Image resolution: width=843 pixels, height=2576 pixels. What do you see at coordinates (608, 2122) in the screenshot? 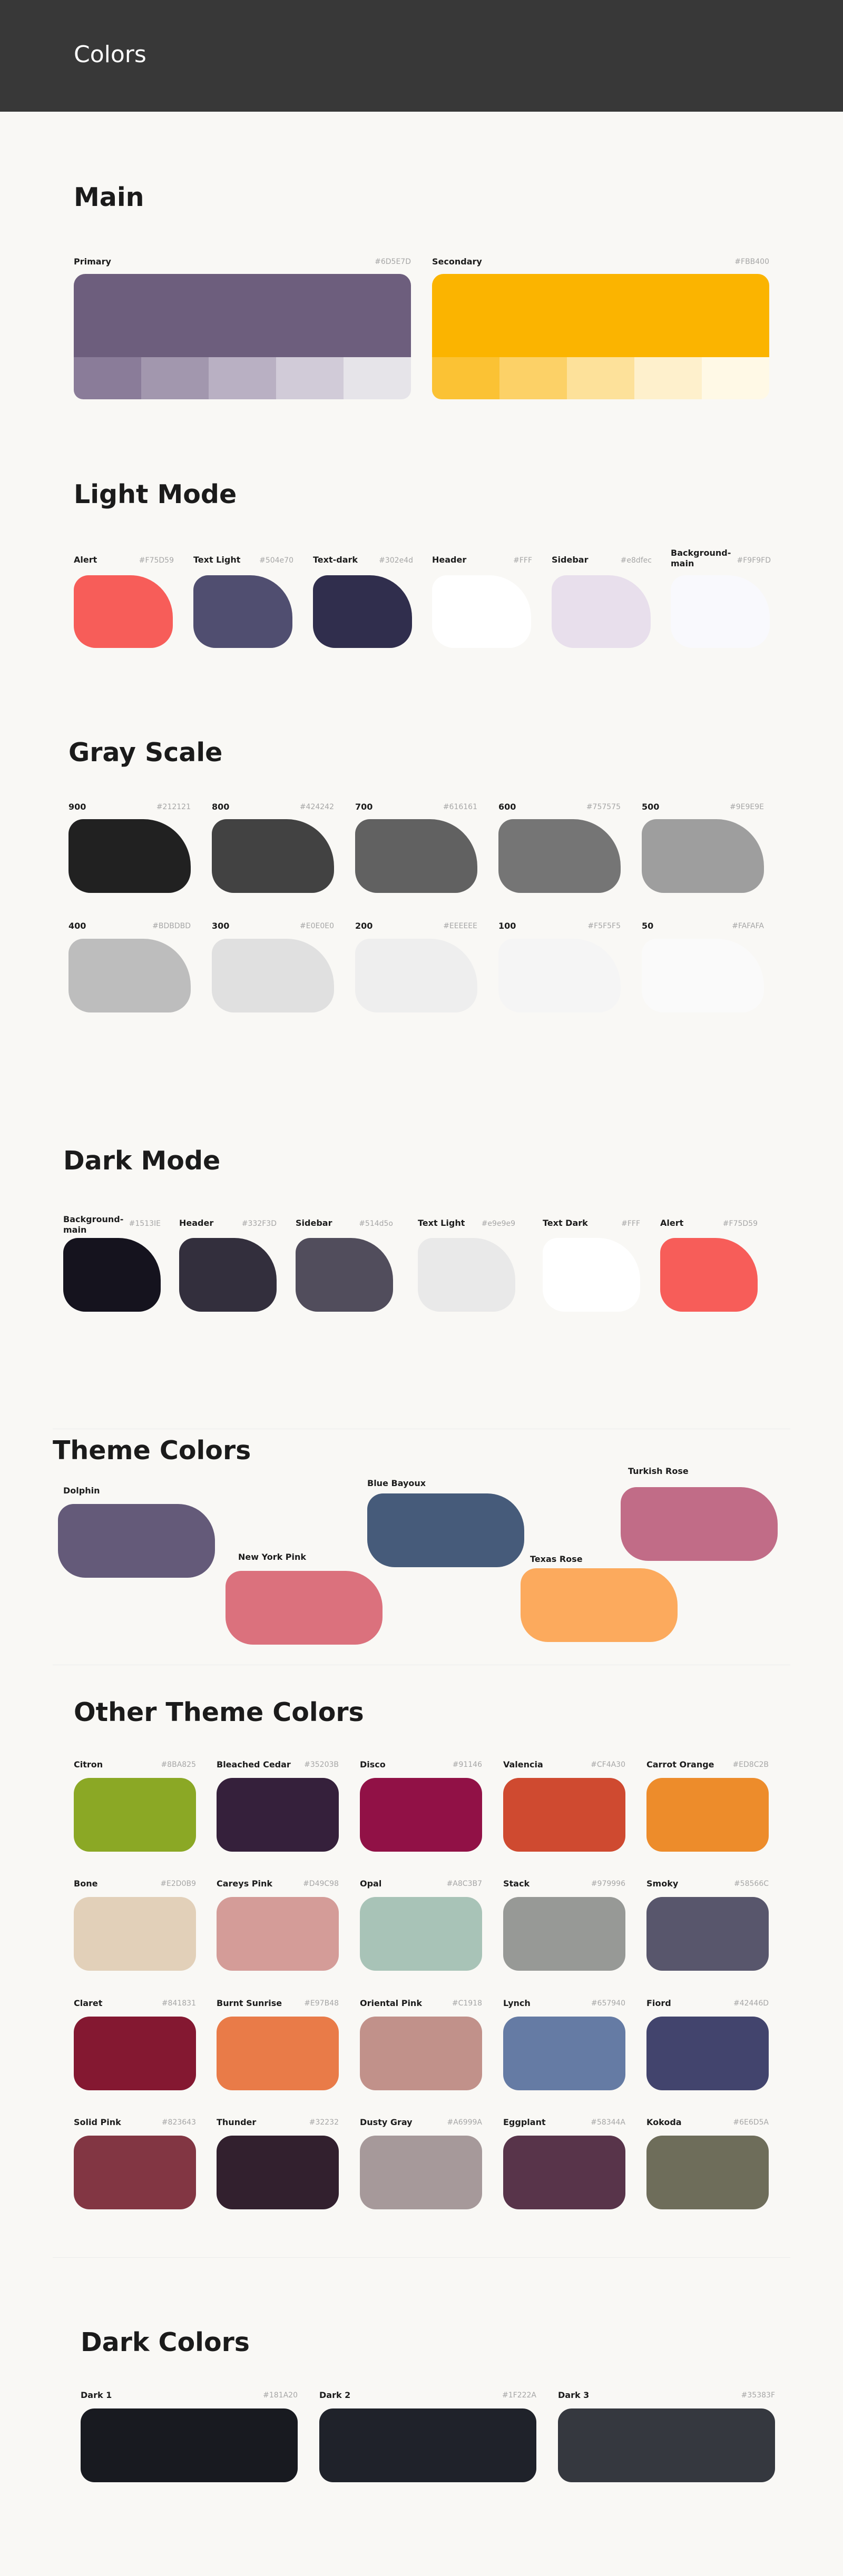
I see `other-theme-hex: #58344A` at bounding box center [608, 2122].